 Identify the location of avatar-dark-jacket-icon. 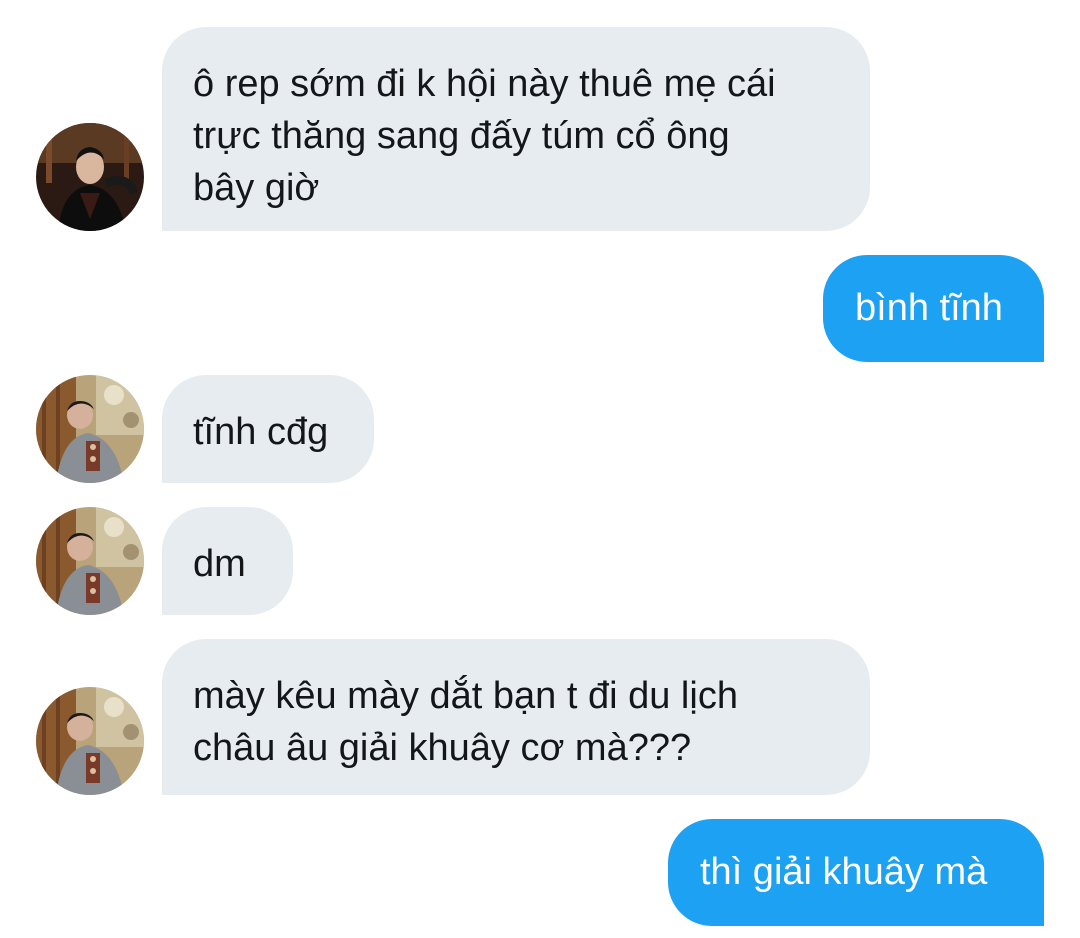
(90, 177).